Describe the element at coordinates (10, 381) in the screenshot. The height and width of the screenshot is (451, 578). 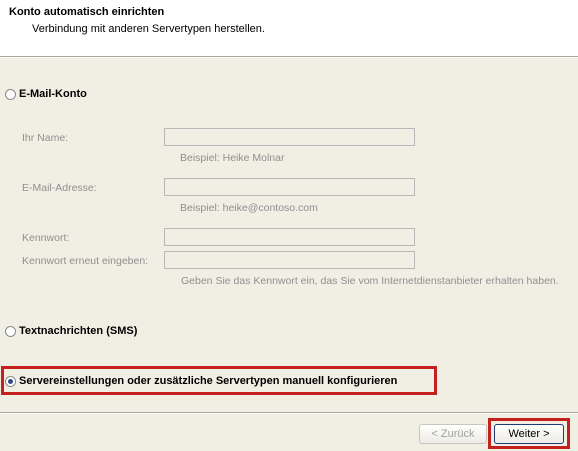
I see `manual-config-radio` at that location.